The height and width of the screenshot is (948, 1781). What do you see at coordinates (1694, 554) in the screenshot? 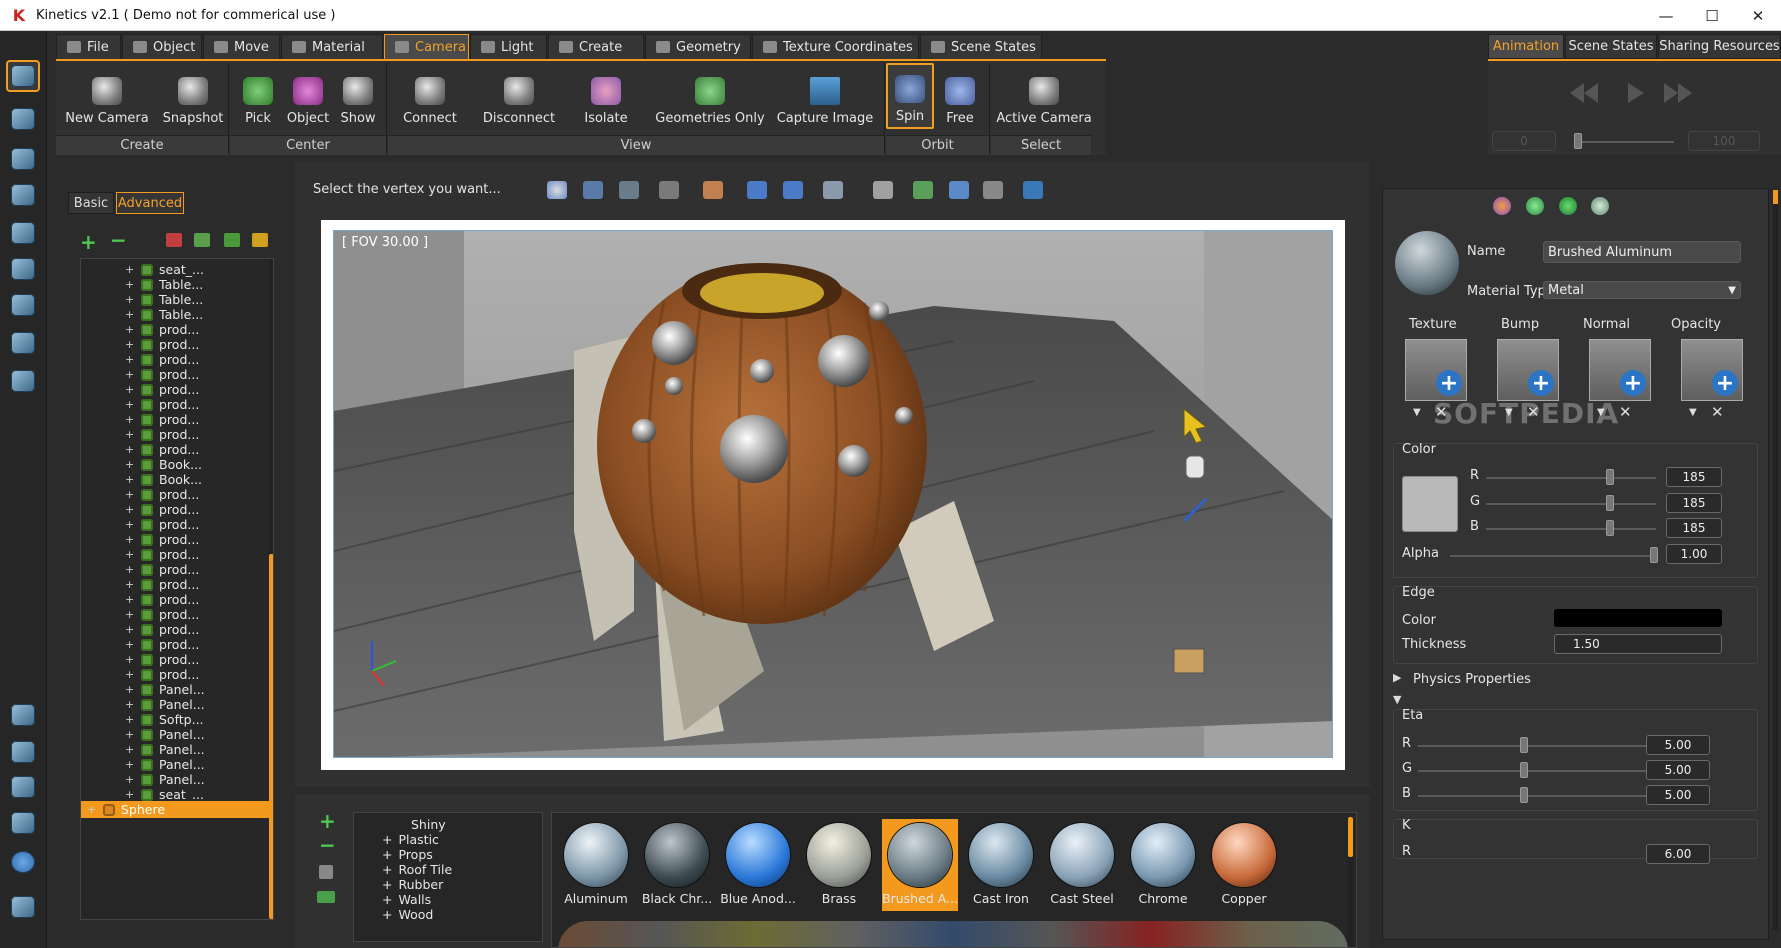
I see `alpha-value: 1.00` at bounding box center [1694, 554].